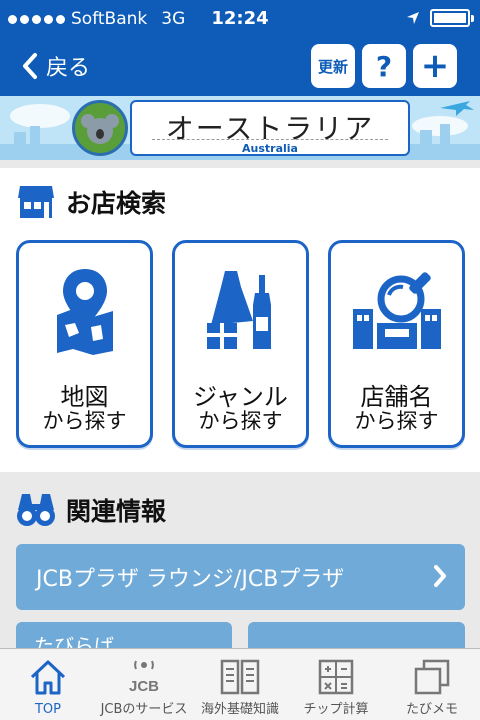 The width and height of the screenshot is (480, 720). What do you see at coordinates (116, 511) in the screenshot?
I see `related-info-title: 関連情報` at bounding box center [116, 511].